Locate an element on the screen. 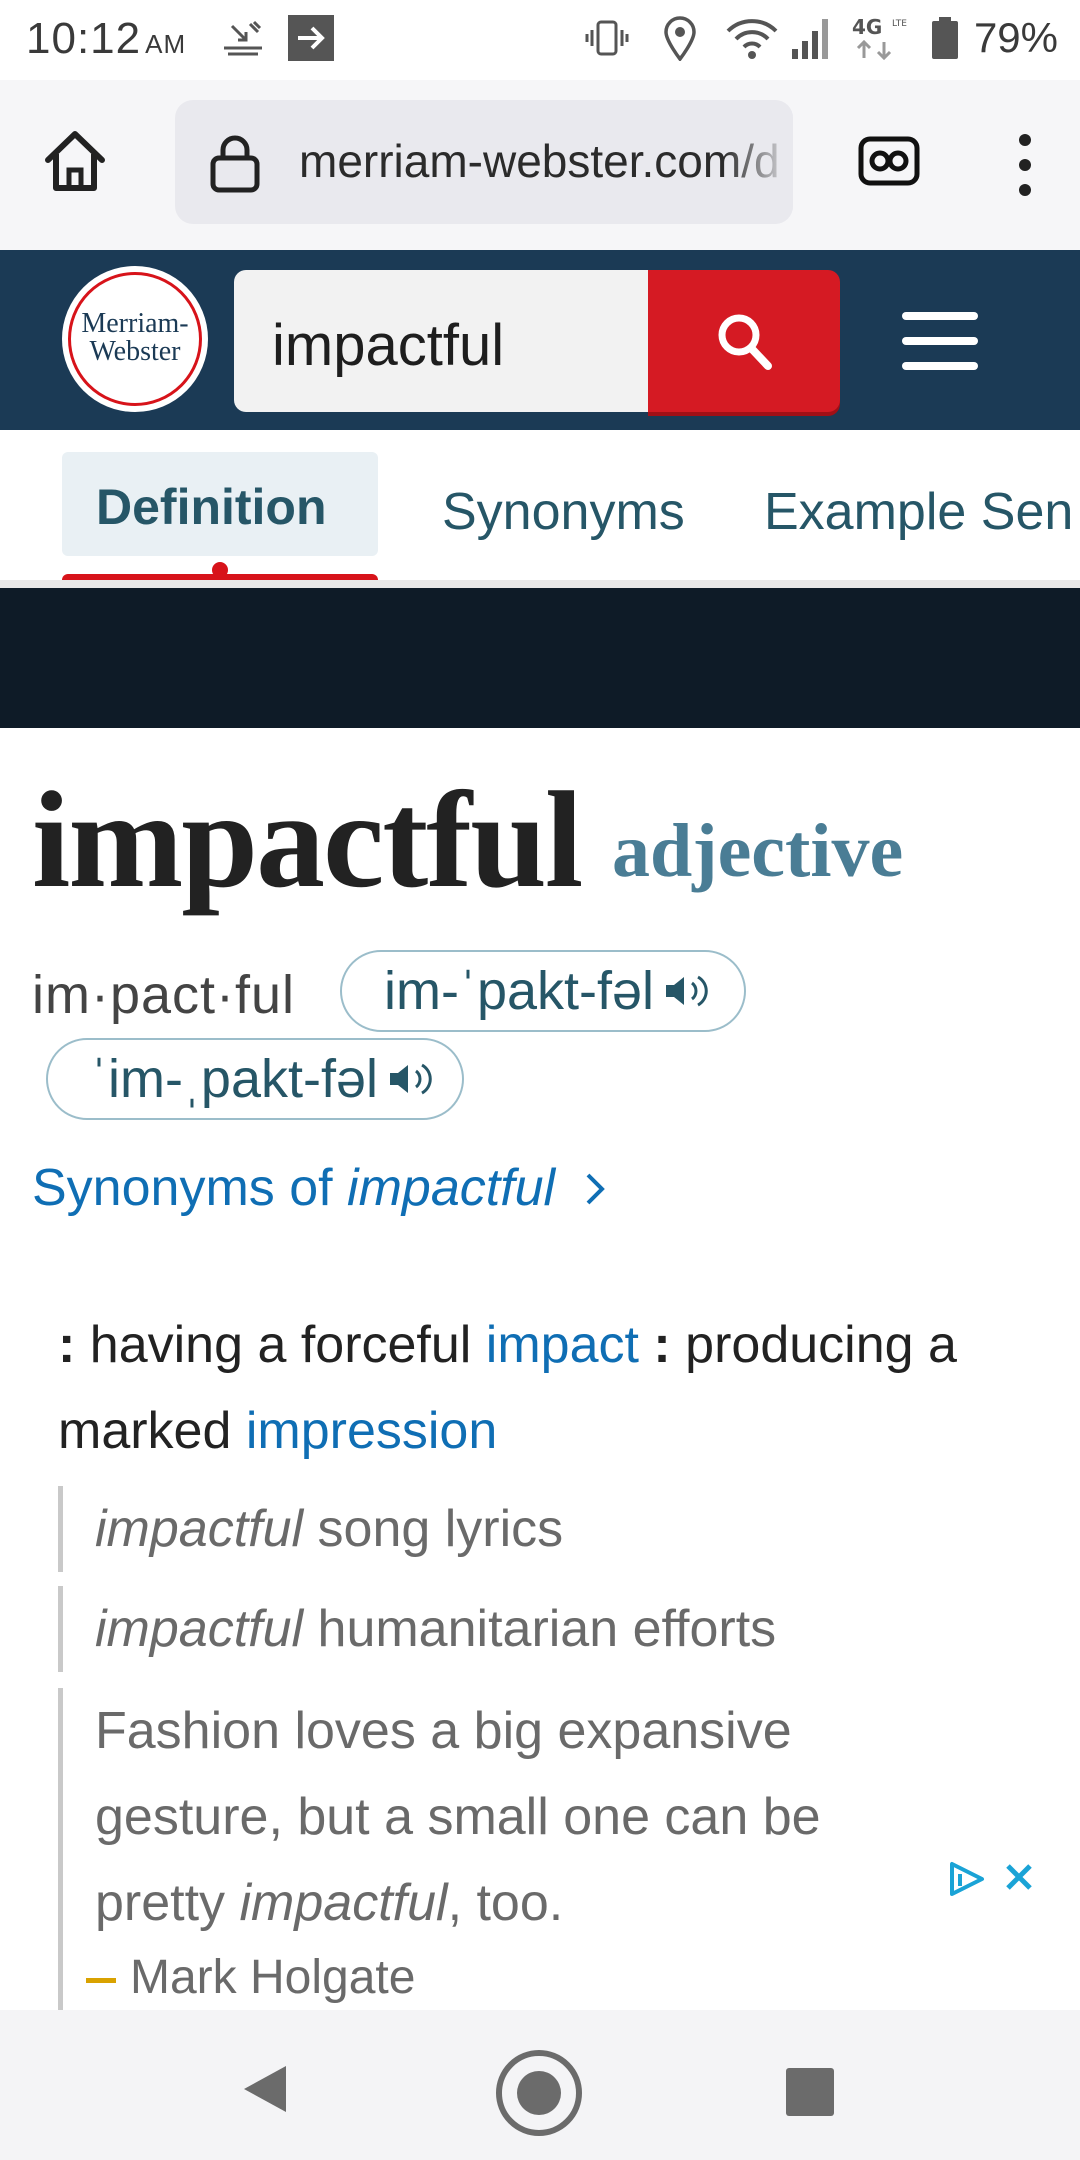  example-3-keyword: impactful is located at coordinates (343, 1903).